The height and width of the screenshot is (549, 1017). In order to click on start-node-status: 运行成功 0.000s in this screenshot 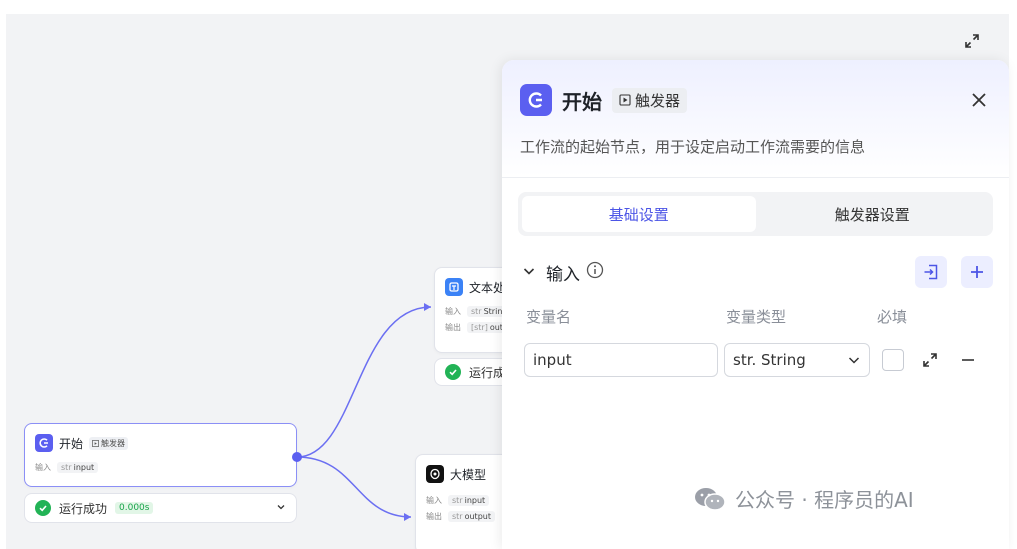, I will do `click(160, 508)`.